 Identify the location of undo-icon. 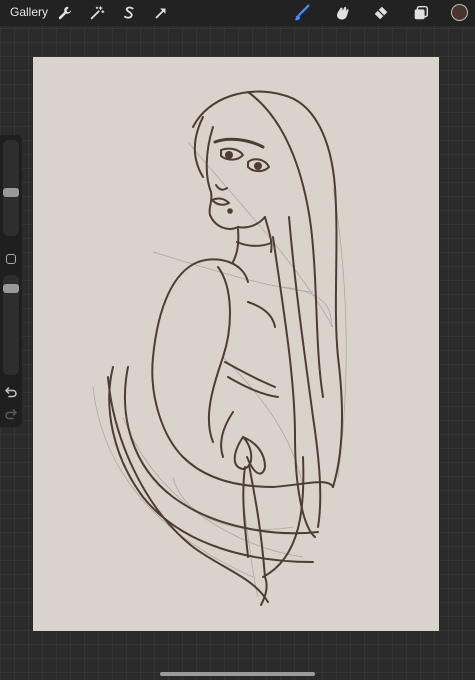
(11, 393).